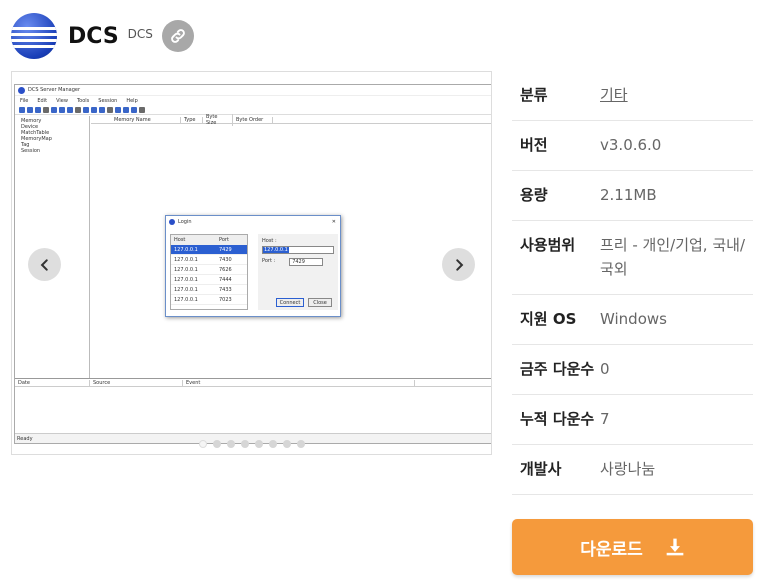 The image size is (763, 585). What do you see at coordinates (299, 382) in the screenshot?
I see `log-header: Event` at bounding box center [299, 382].